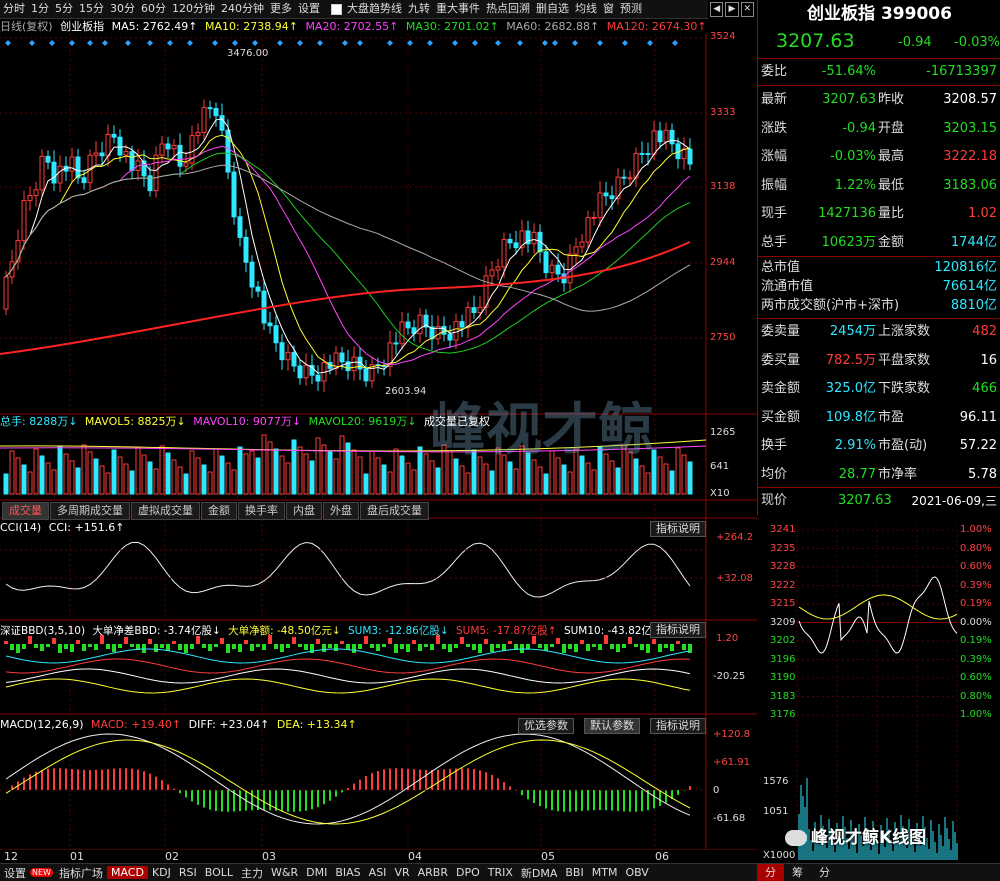 Image resolution: width=1000 pixels, height=881 pixels. I want to click on period-tab: 分时, so click(14, 9).